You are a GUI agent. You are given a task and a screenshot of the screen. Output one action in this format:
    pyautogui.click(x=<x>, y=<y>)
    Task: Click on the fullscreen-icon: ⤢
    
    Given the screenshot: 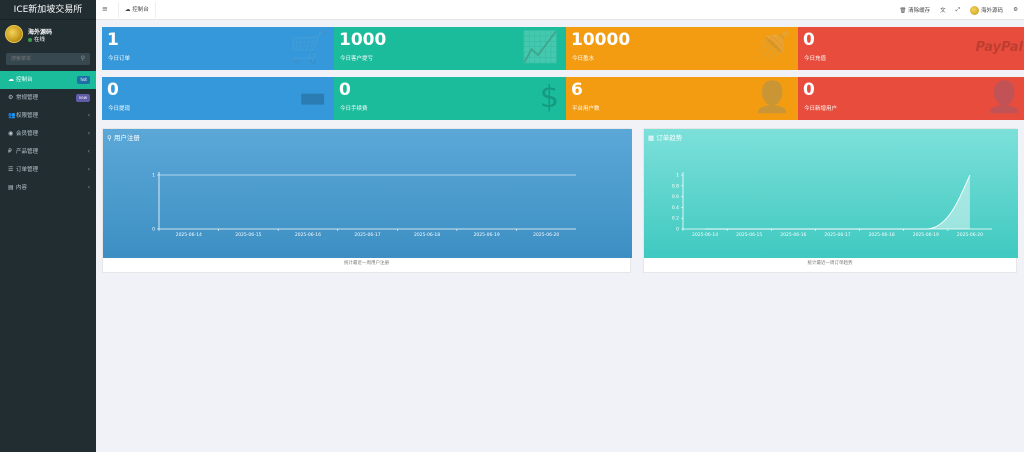 What is the action you would take?
    pyautogui.click(x=958, y=10)
    